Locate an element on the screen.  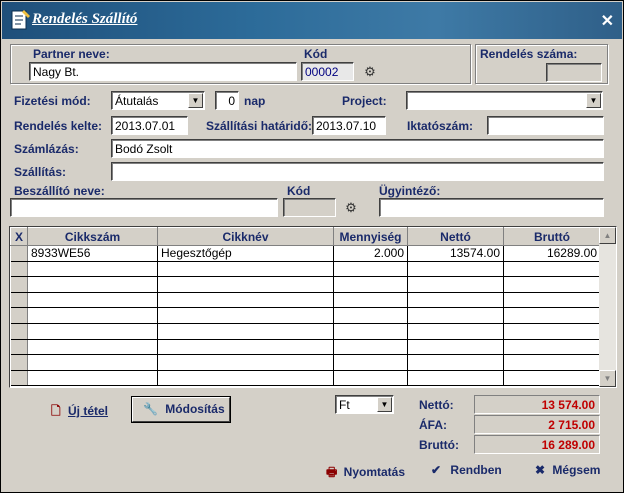
payment-method-select: Átutalás ▼ is located at coordinates (158, 100).